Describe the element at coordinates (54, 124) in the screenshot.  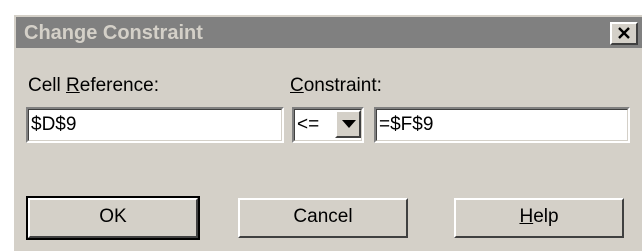
I see `cell-reference-value: $D$9` at that location.